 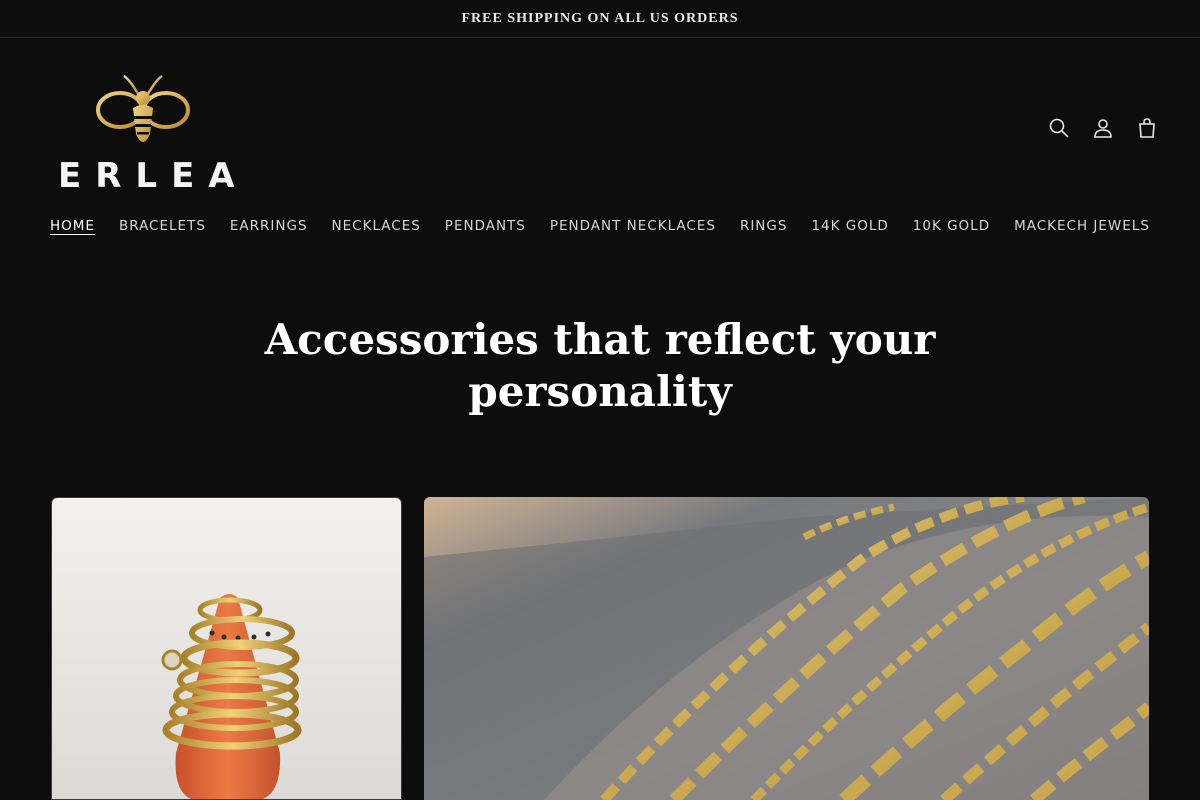 What do you see at coordinates (376, 226) in the screenshot?
I see `nav-item-necklaces: NECKLACES` at bounding box center [376, 226].